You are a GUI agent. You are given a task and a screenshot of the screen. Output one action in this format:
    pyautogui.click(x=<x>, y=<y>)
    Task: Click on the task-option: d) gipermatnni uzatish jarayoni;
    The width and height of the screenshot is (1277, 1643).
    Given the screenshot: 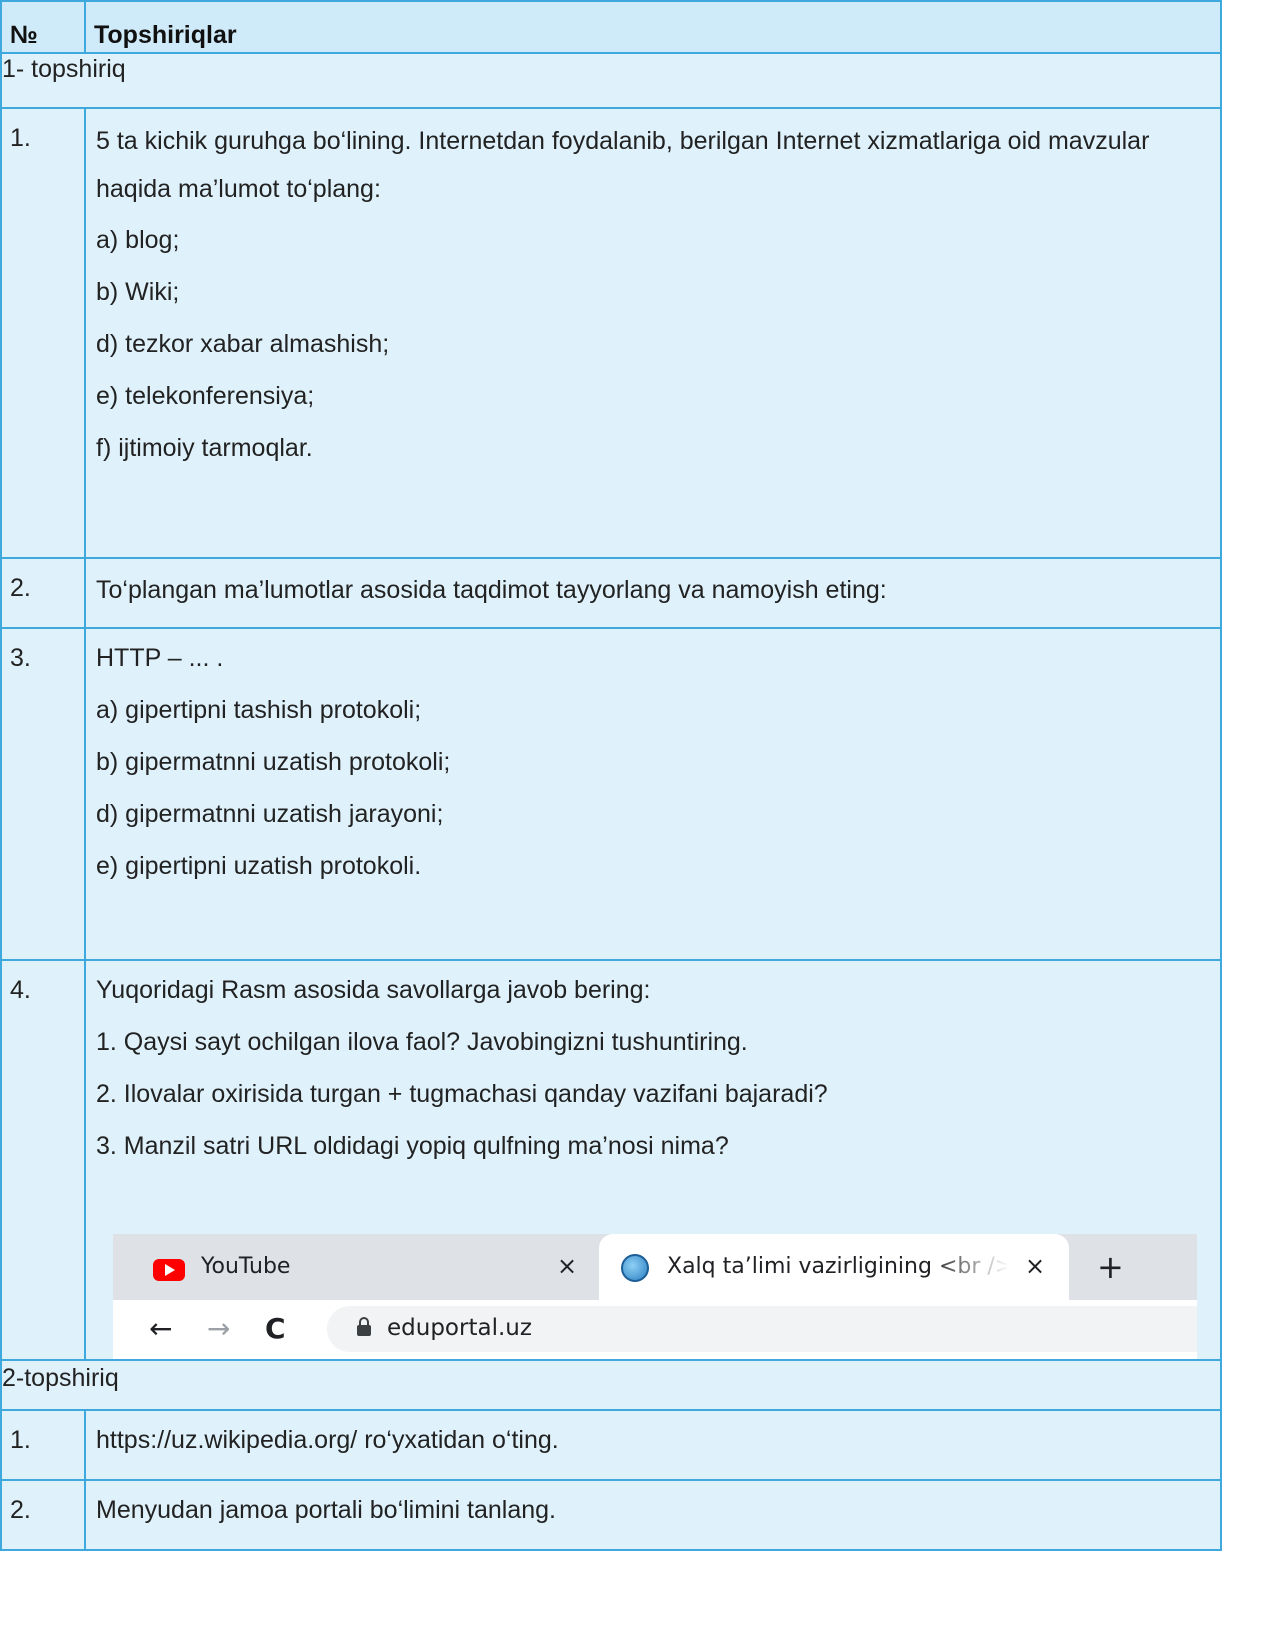 What is the action you would take?
    pyautogui.click(x=270, y=814)
    